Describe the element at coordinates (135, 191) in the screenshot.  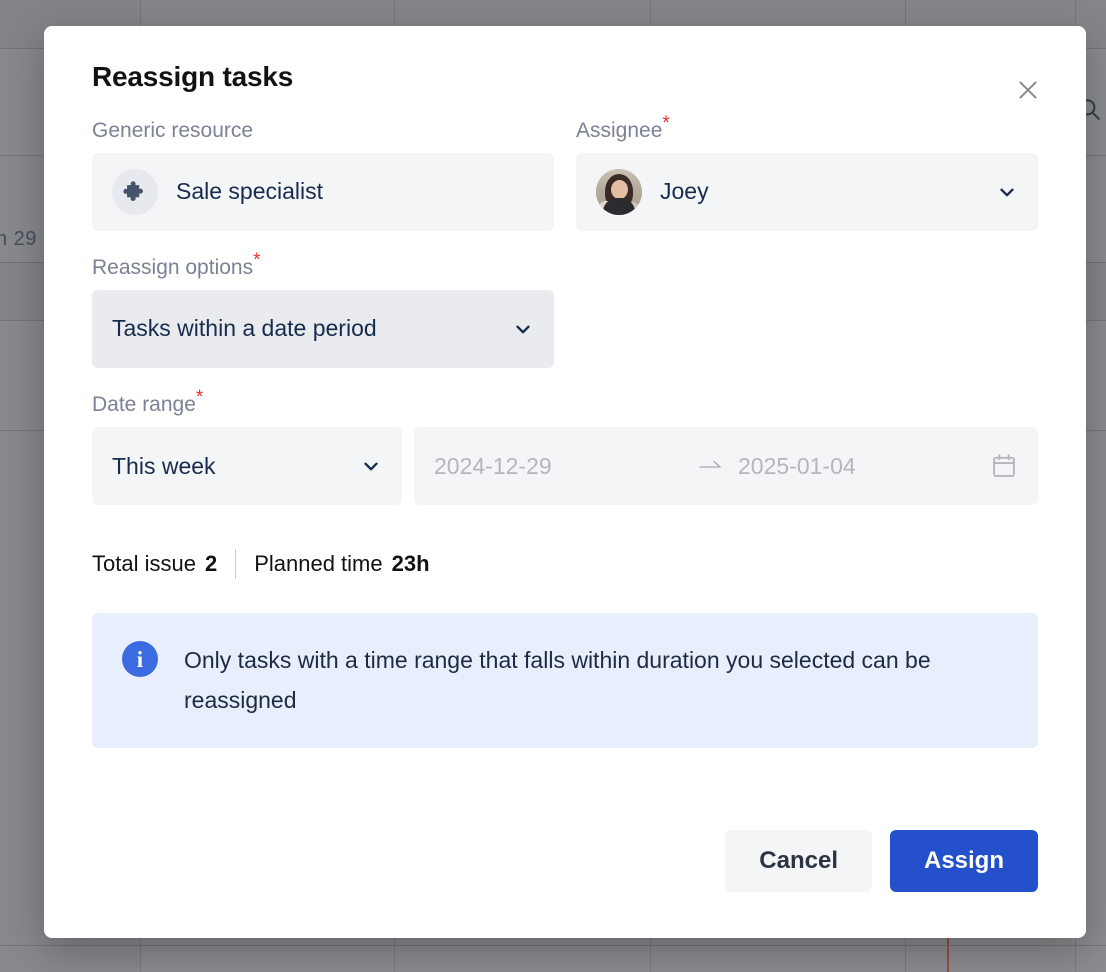
I see `puzzle-piece-icon` at that location.